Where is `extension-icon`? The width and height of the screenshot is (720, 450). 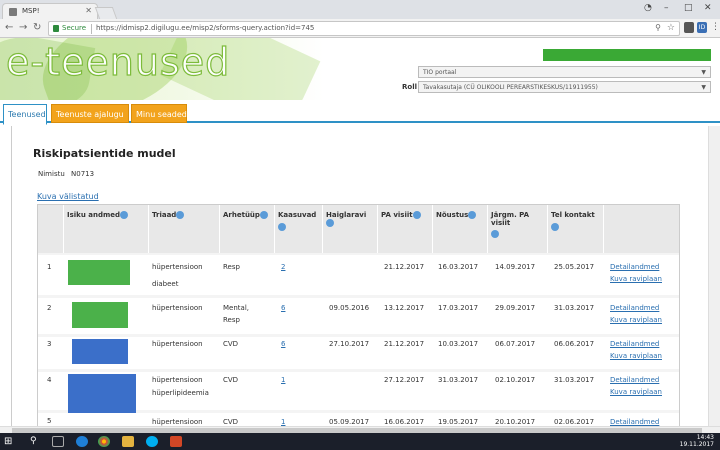
extension-icon is located at coordinates (689, 27).